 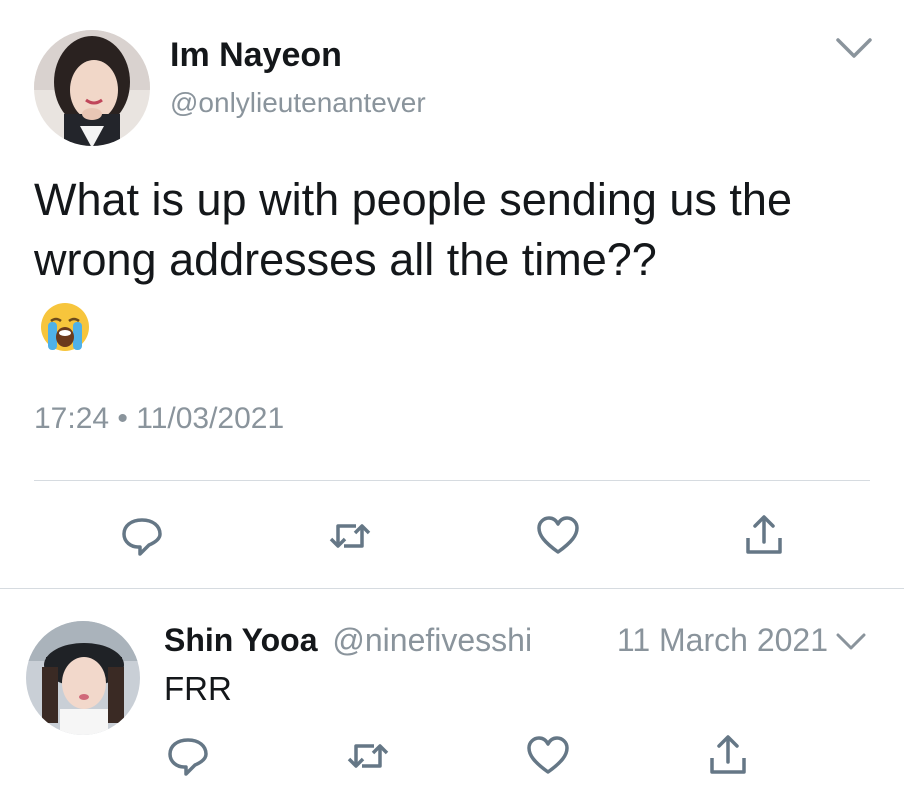 I want to click on thread-divider, so click(x=452, y=588).